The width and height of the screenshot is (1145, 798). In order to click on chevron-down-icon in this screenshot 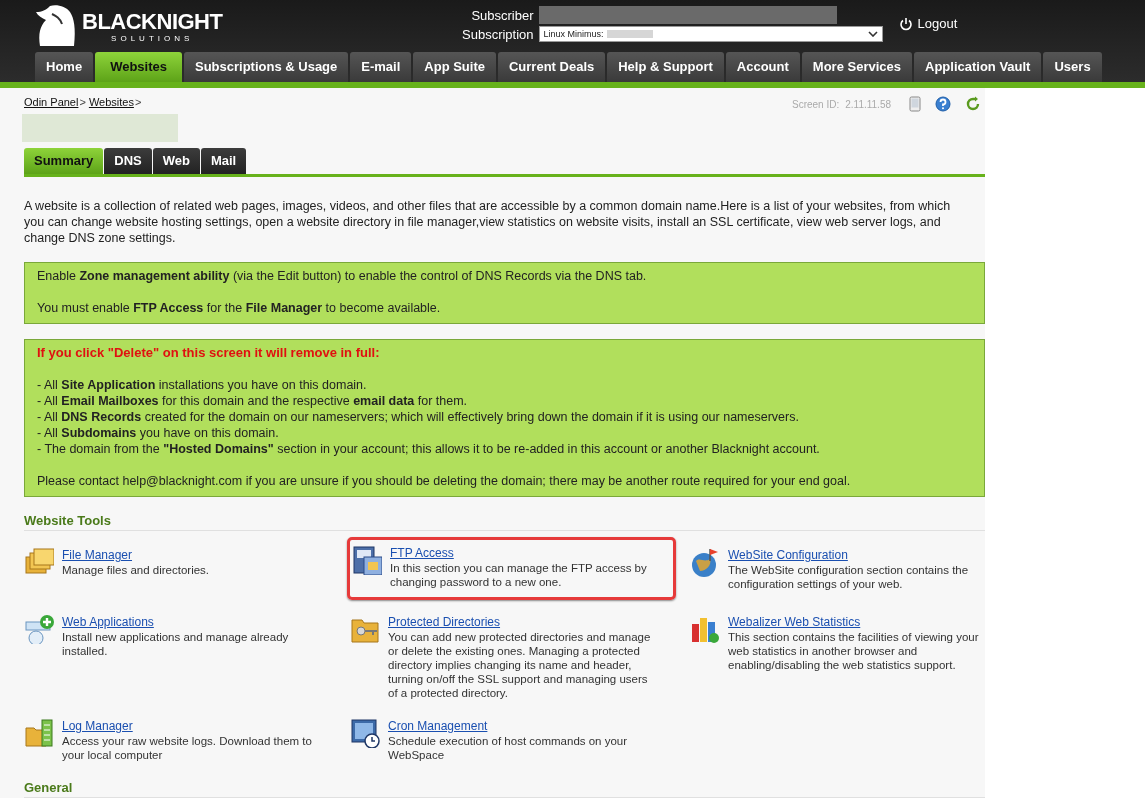, I will do `click(872, 34)`.